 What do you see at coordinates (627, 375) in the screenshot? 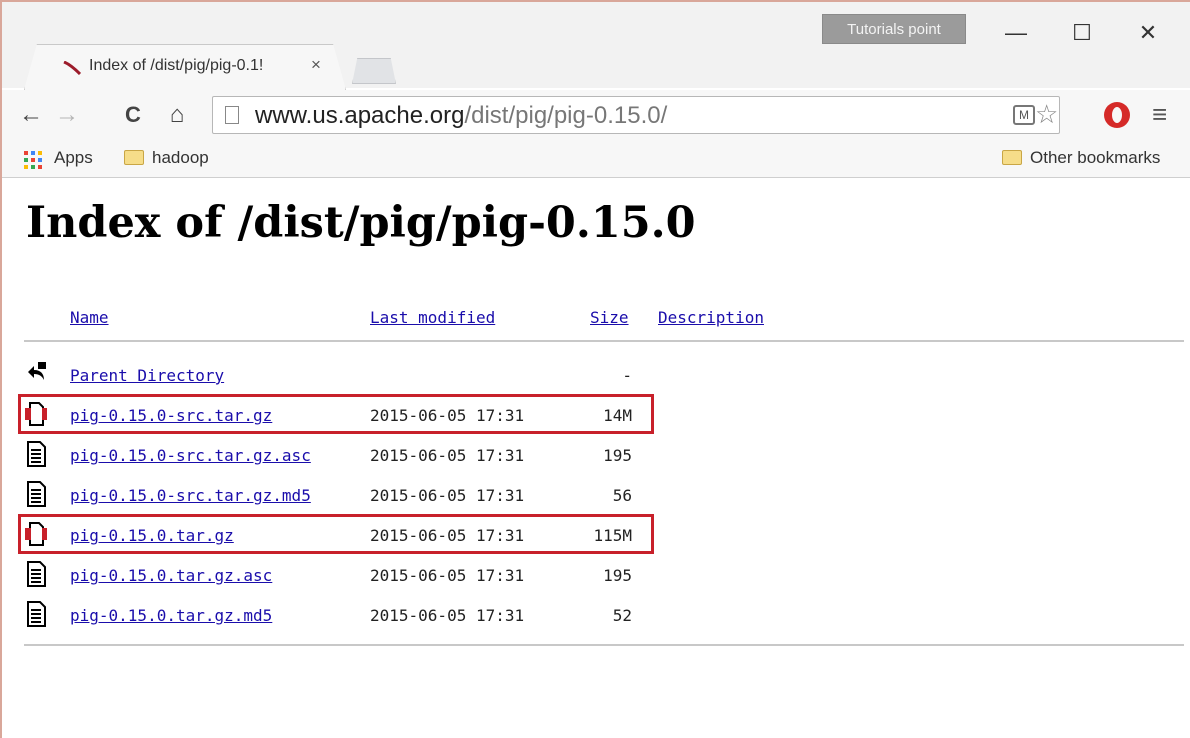
I see `parent-size: -` at bounding box center [627, 375].